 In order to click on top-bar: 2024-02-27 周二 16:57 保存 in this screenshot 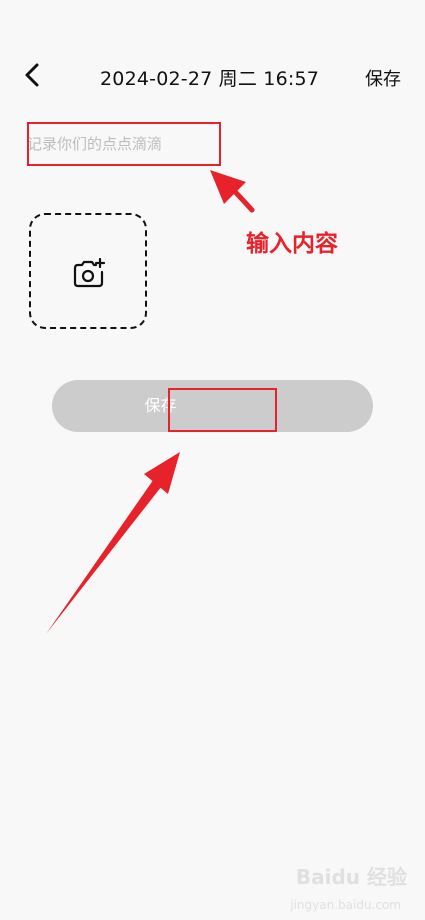, I will do `click(212, 76)`.